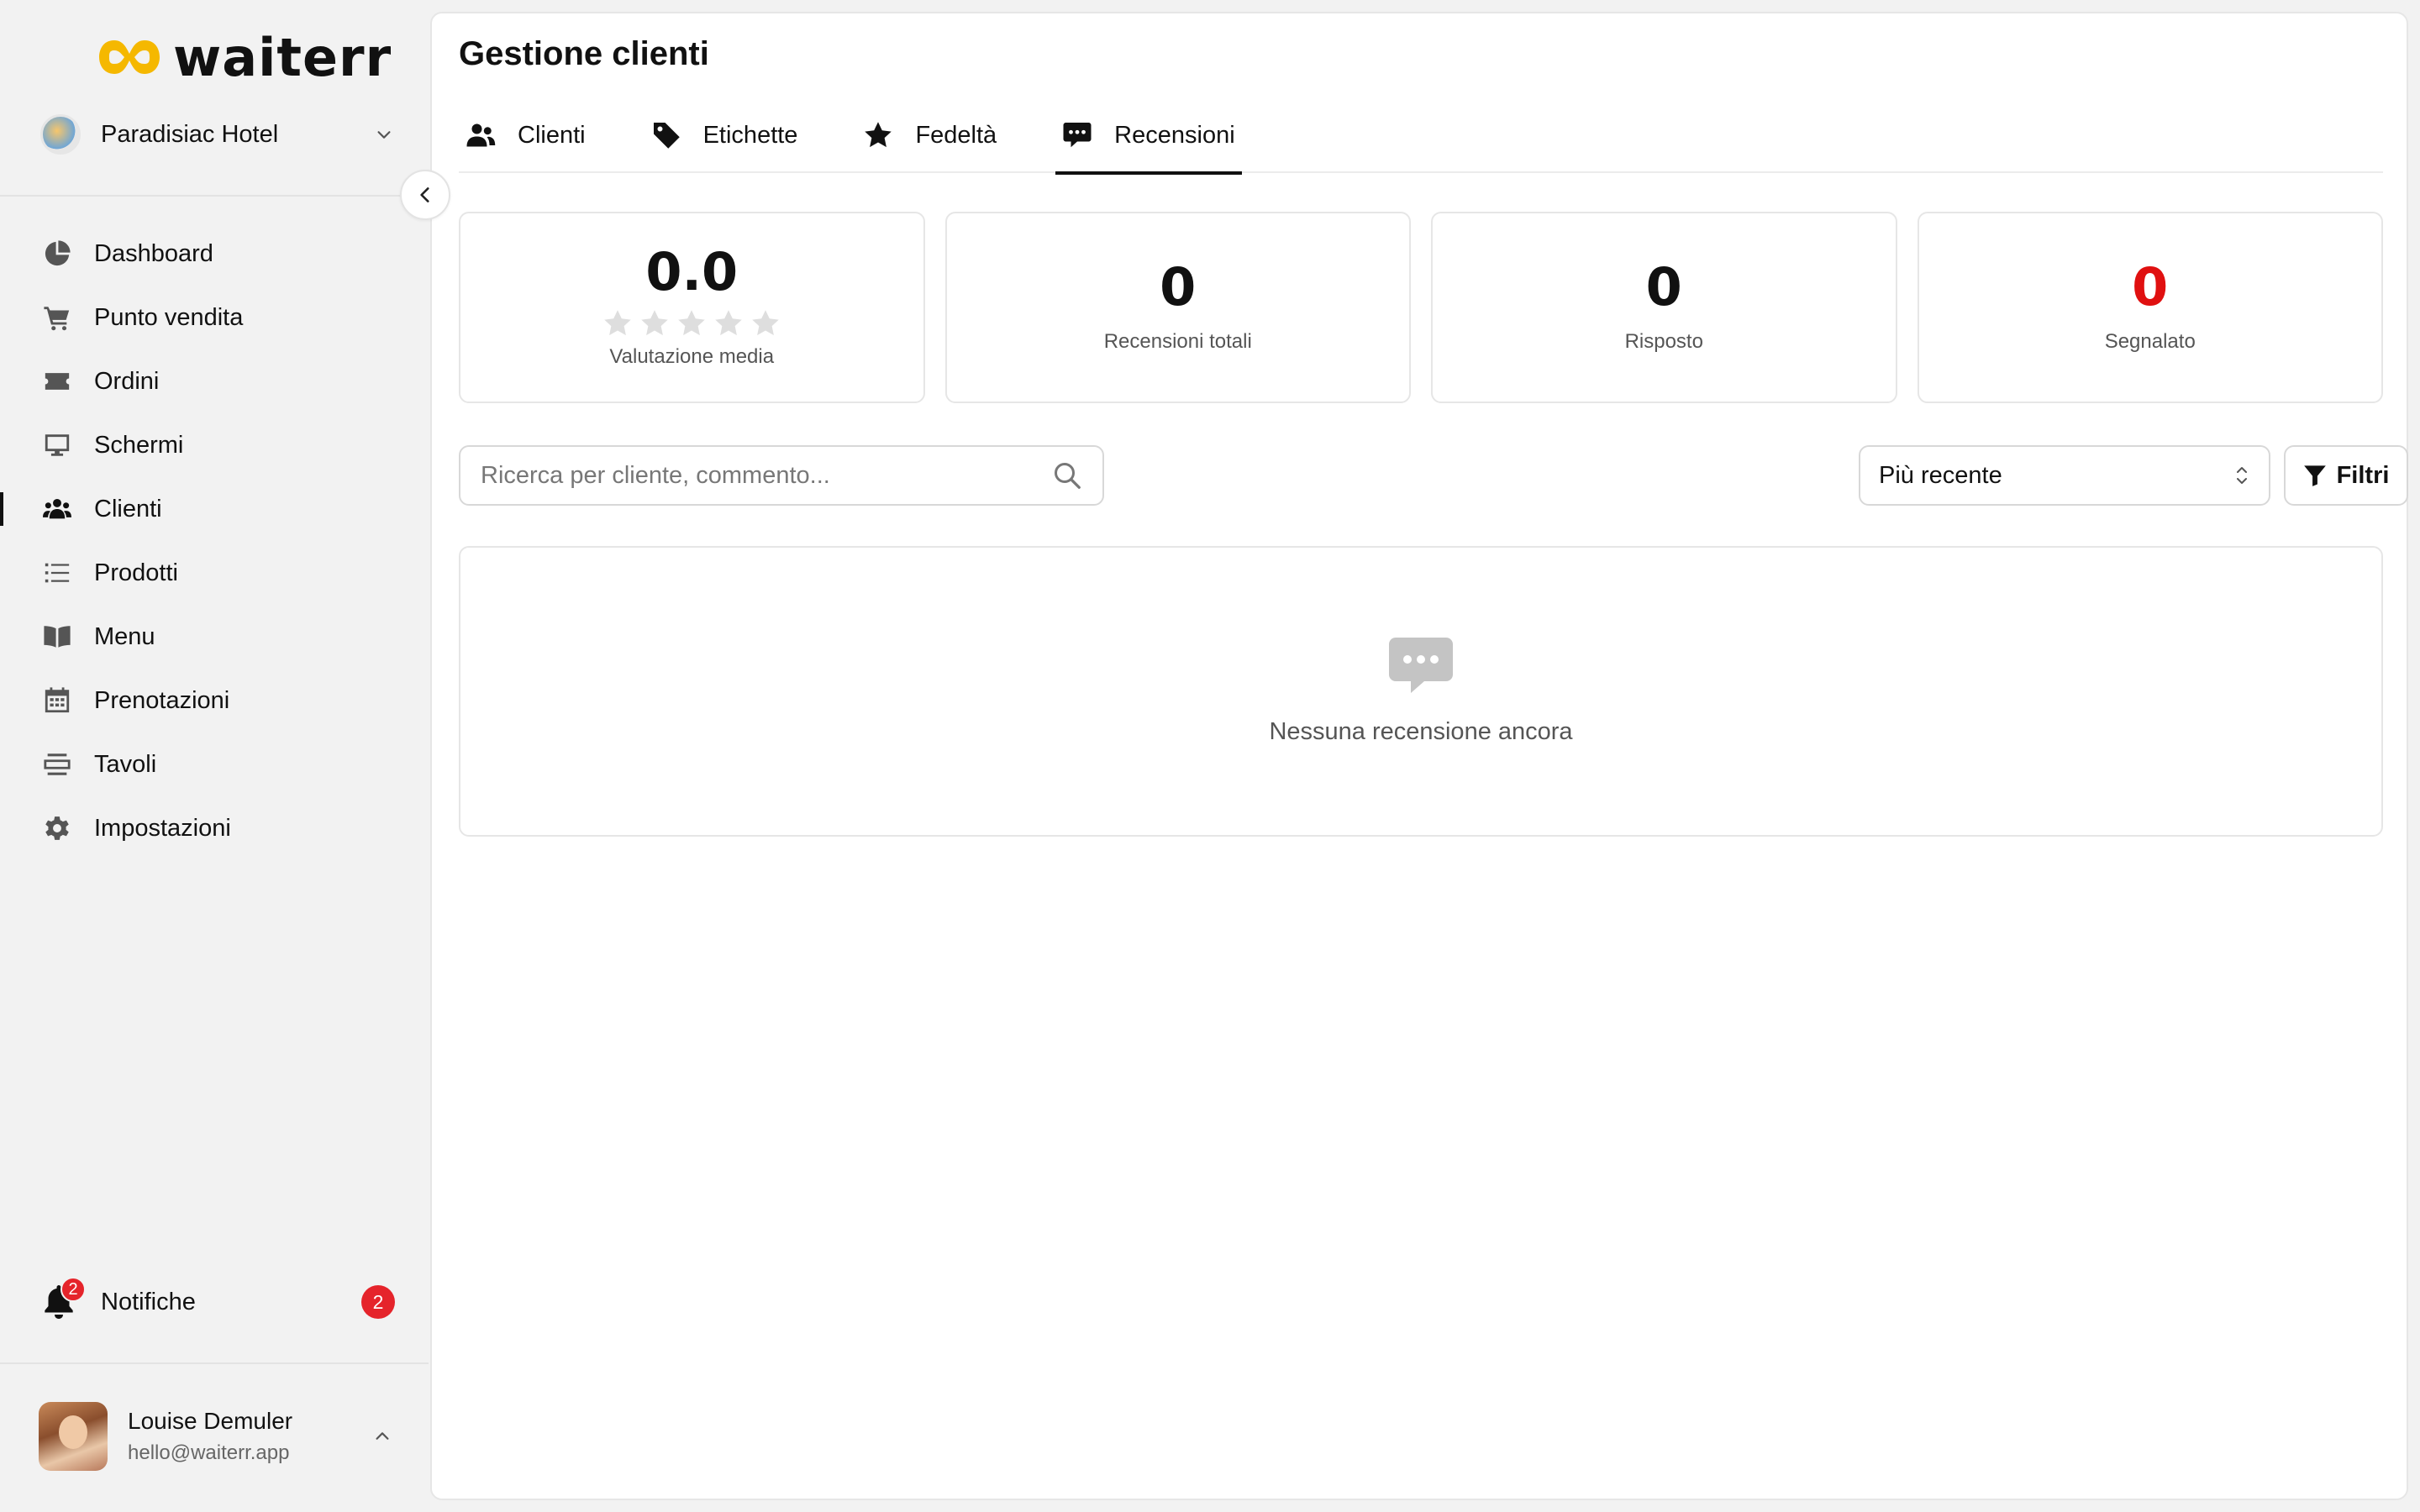 The width and height of the screenshot is (2420, 1512). Describe the element at coordinates (1421, 136) in the screenshot. I see `tab-bar: Clienti Etichette Fedeltà Recensioni` at that location.